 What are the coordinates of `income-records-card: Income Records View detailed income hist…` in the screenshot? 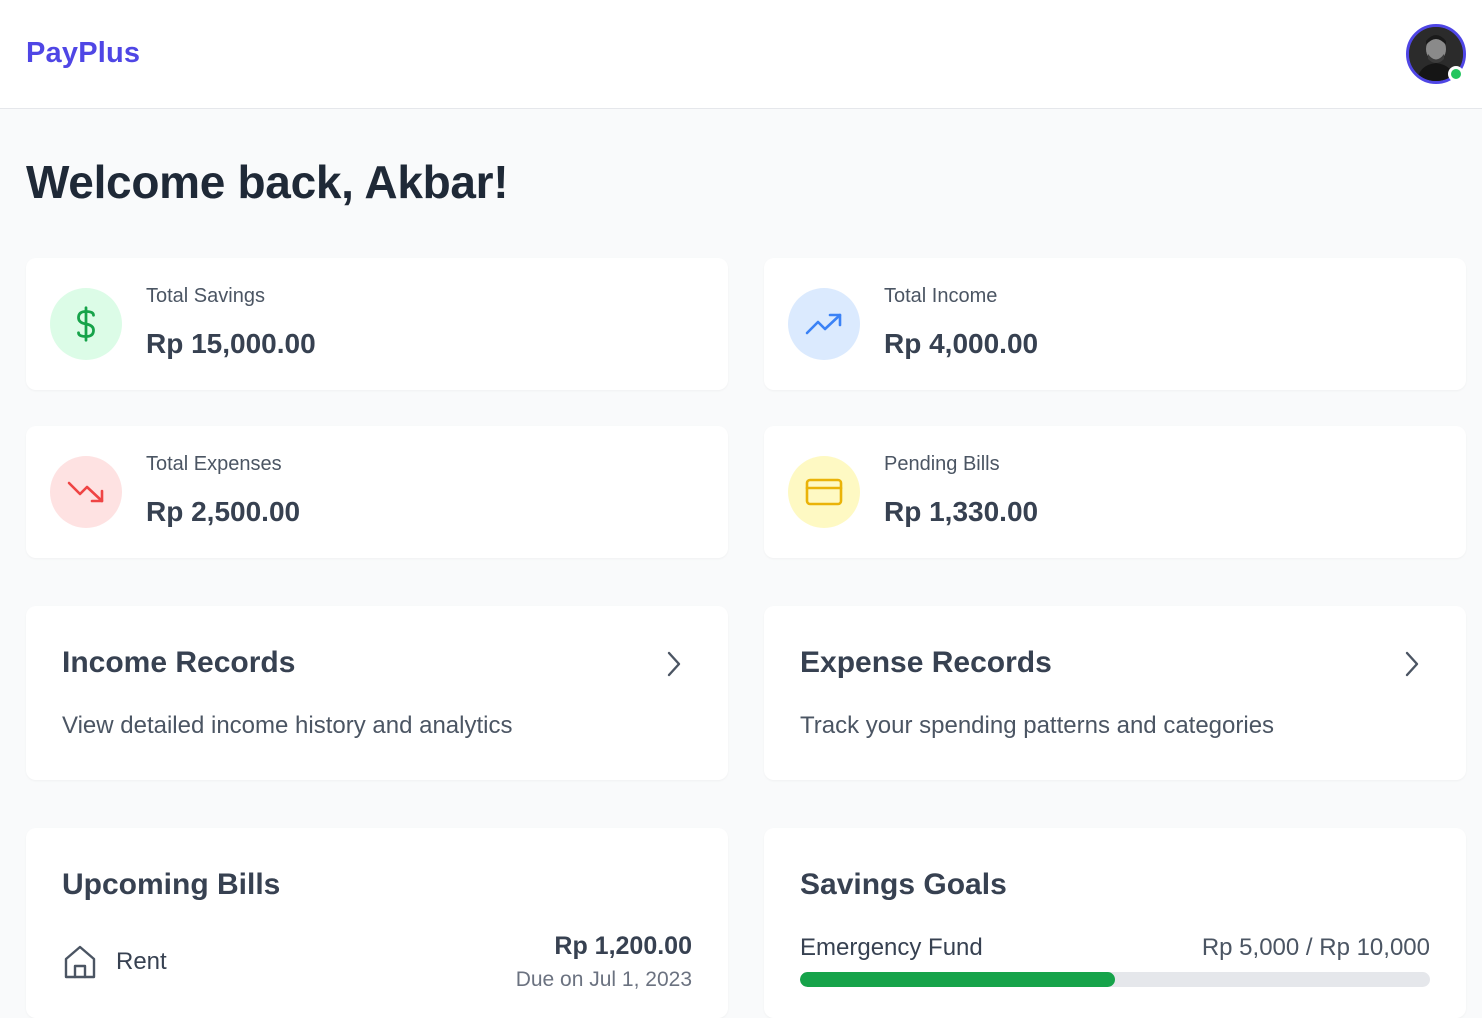 It's located at (377, 693).